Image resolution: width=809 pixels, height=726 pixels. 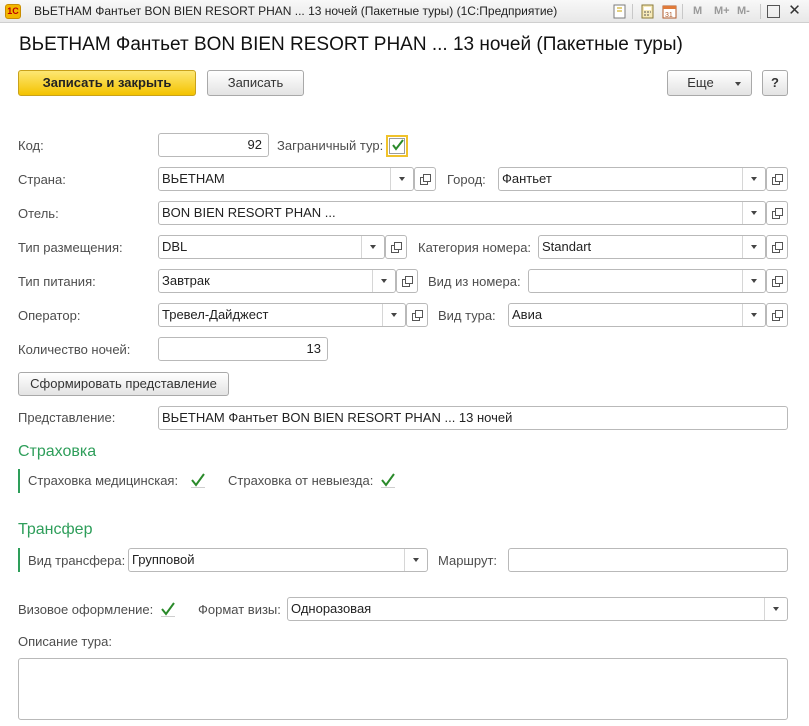 I want to click on room-view-open-button, so click(x=777, y=281).